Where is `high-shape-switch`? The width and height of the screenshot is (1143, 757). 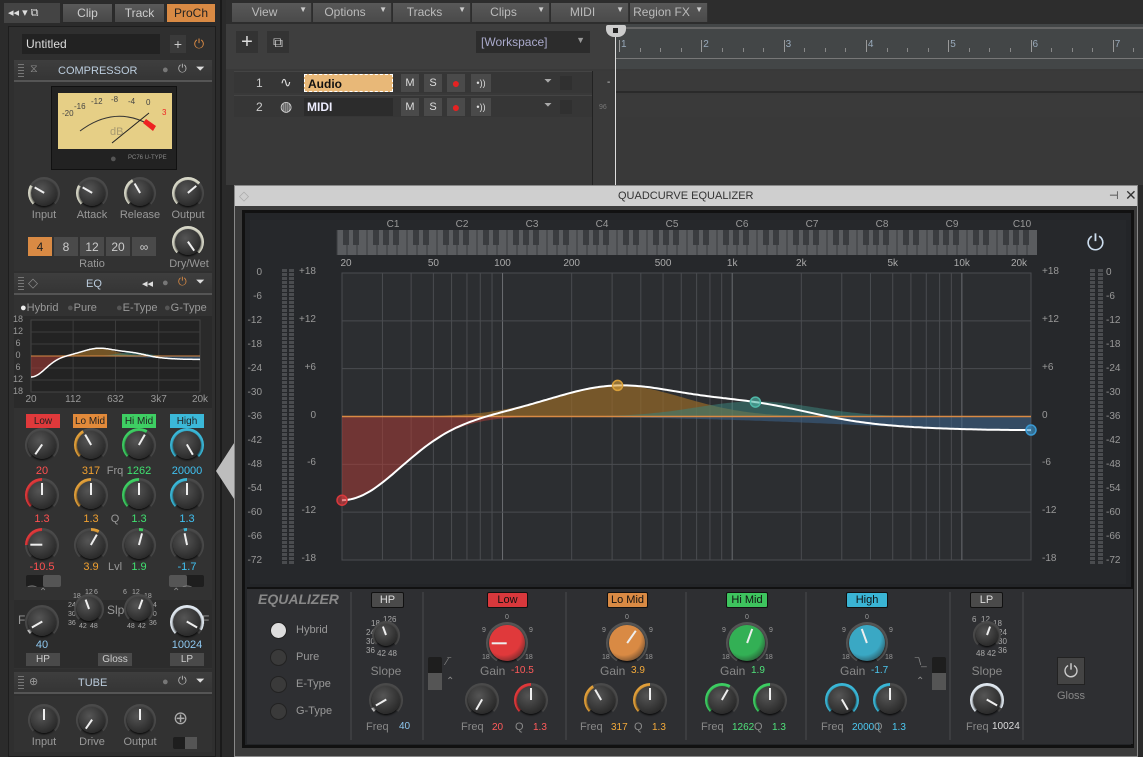
high-shape-switch is located at coordinates (939, 673).